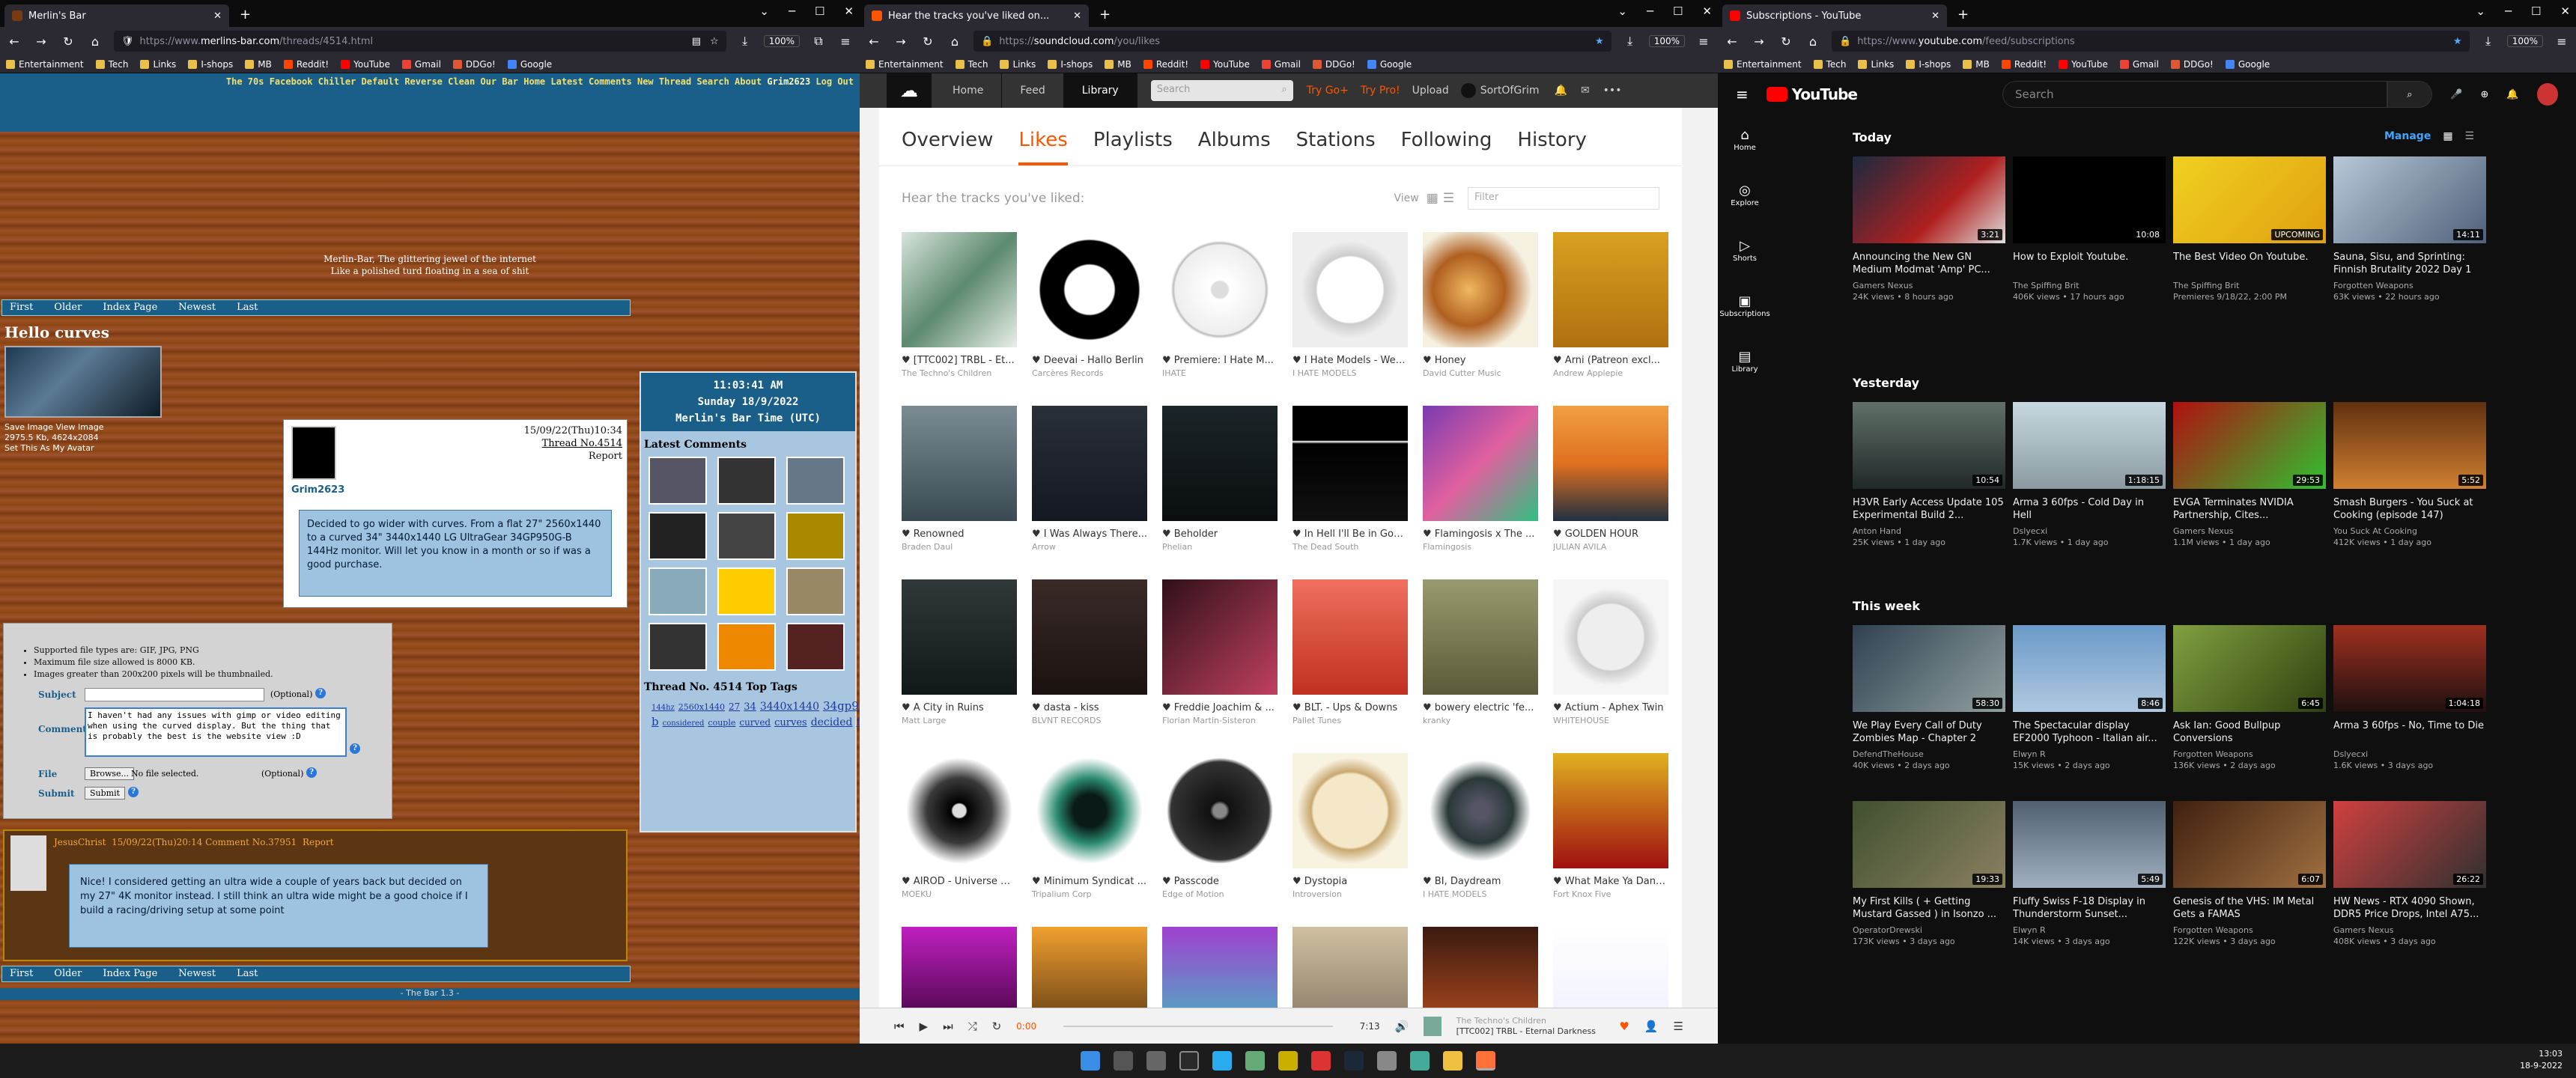 The width and height of the screenshot is (2576, 1078). Describe the element at coordinates (1650, 11) in the screenshot. I see `minimize-icon: ─` at that location.